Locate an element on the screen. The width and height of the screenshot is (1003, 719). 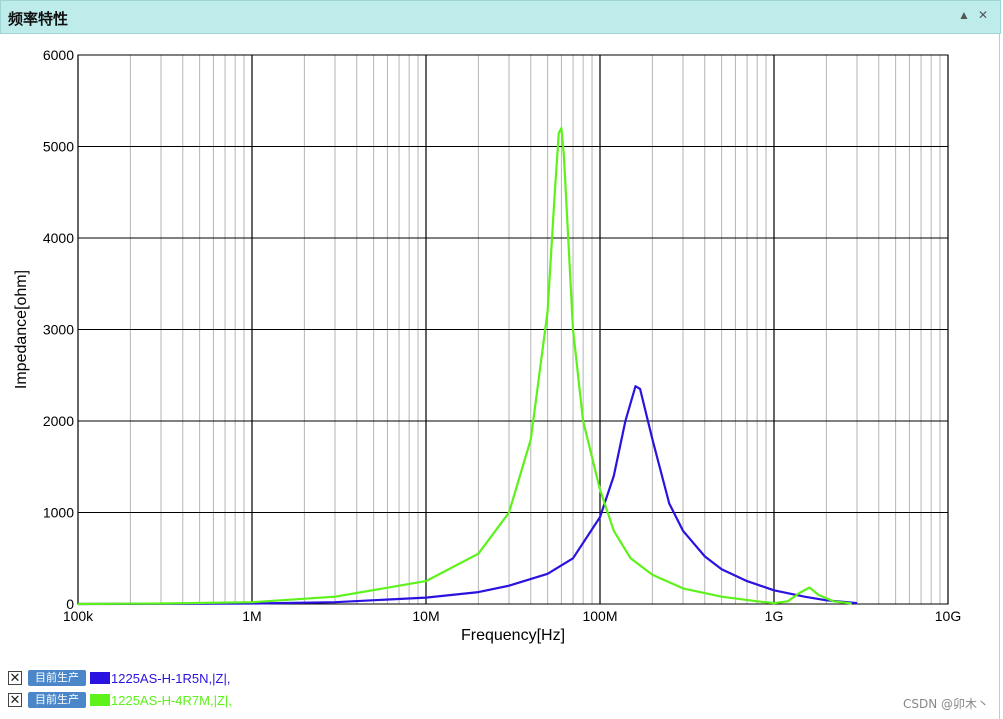
x-tick-label: 1G is located at coordinates (774, 616).